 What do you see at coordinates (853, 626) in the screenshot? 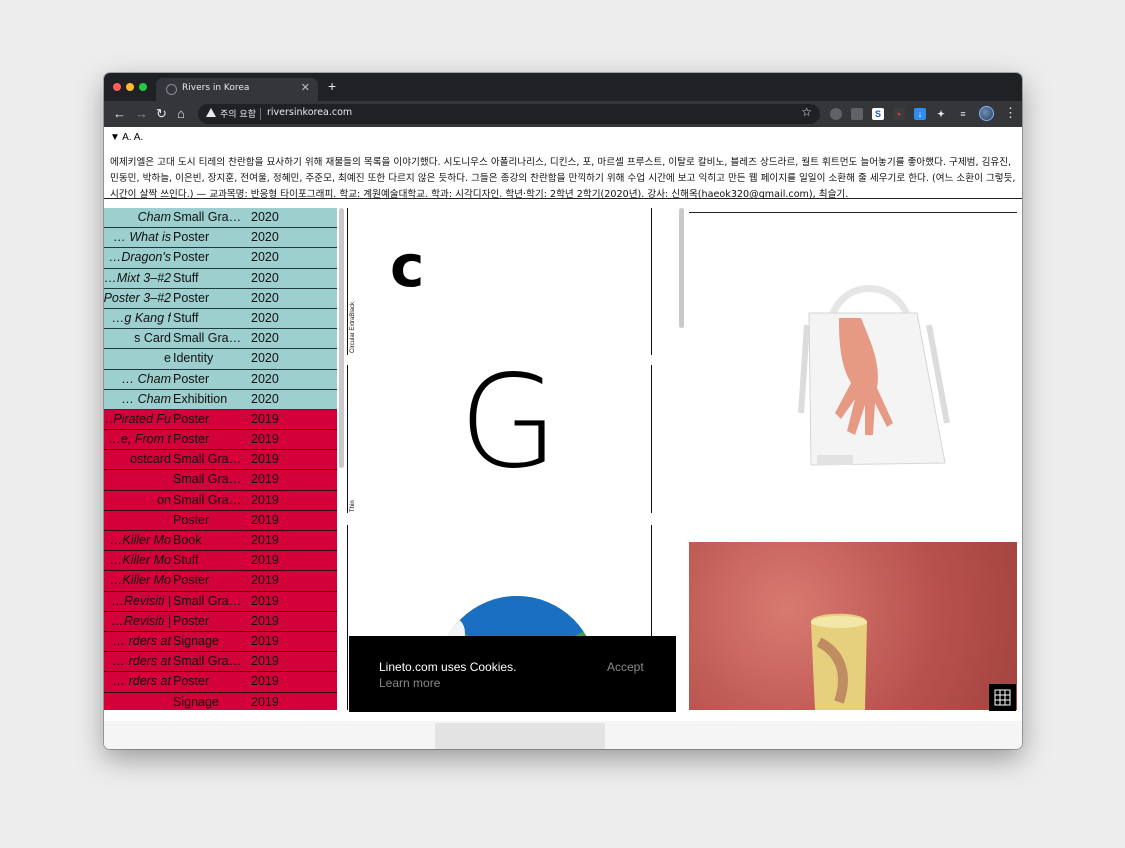
I see `ceramic-vase-image` at bounding box center [853, 626].